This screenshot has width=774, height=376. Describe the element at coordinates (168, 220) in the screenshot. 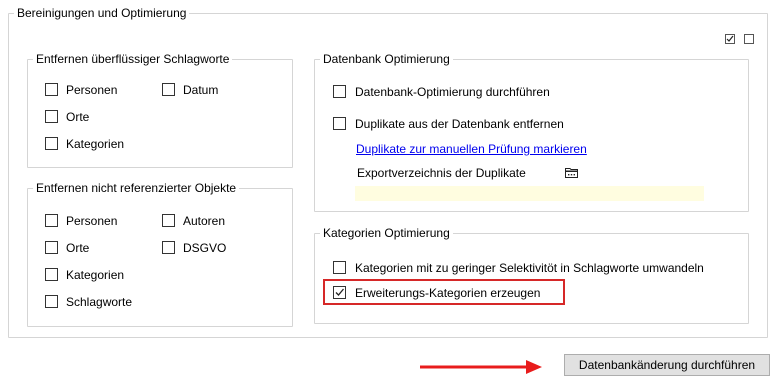

I see `ur-autoren-checkbox` at that location.